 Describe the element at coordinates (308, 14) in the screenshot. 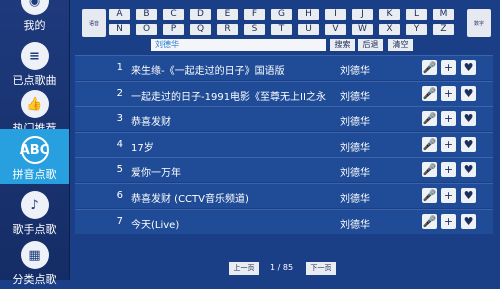

I see `key-h: H` at that location.